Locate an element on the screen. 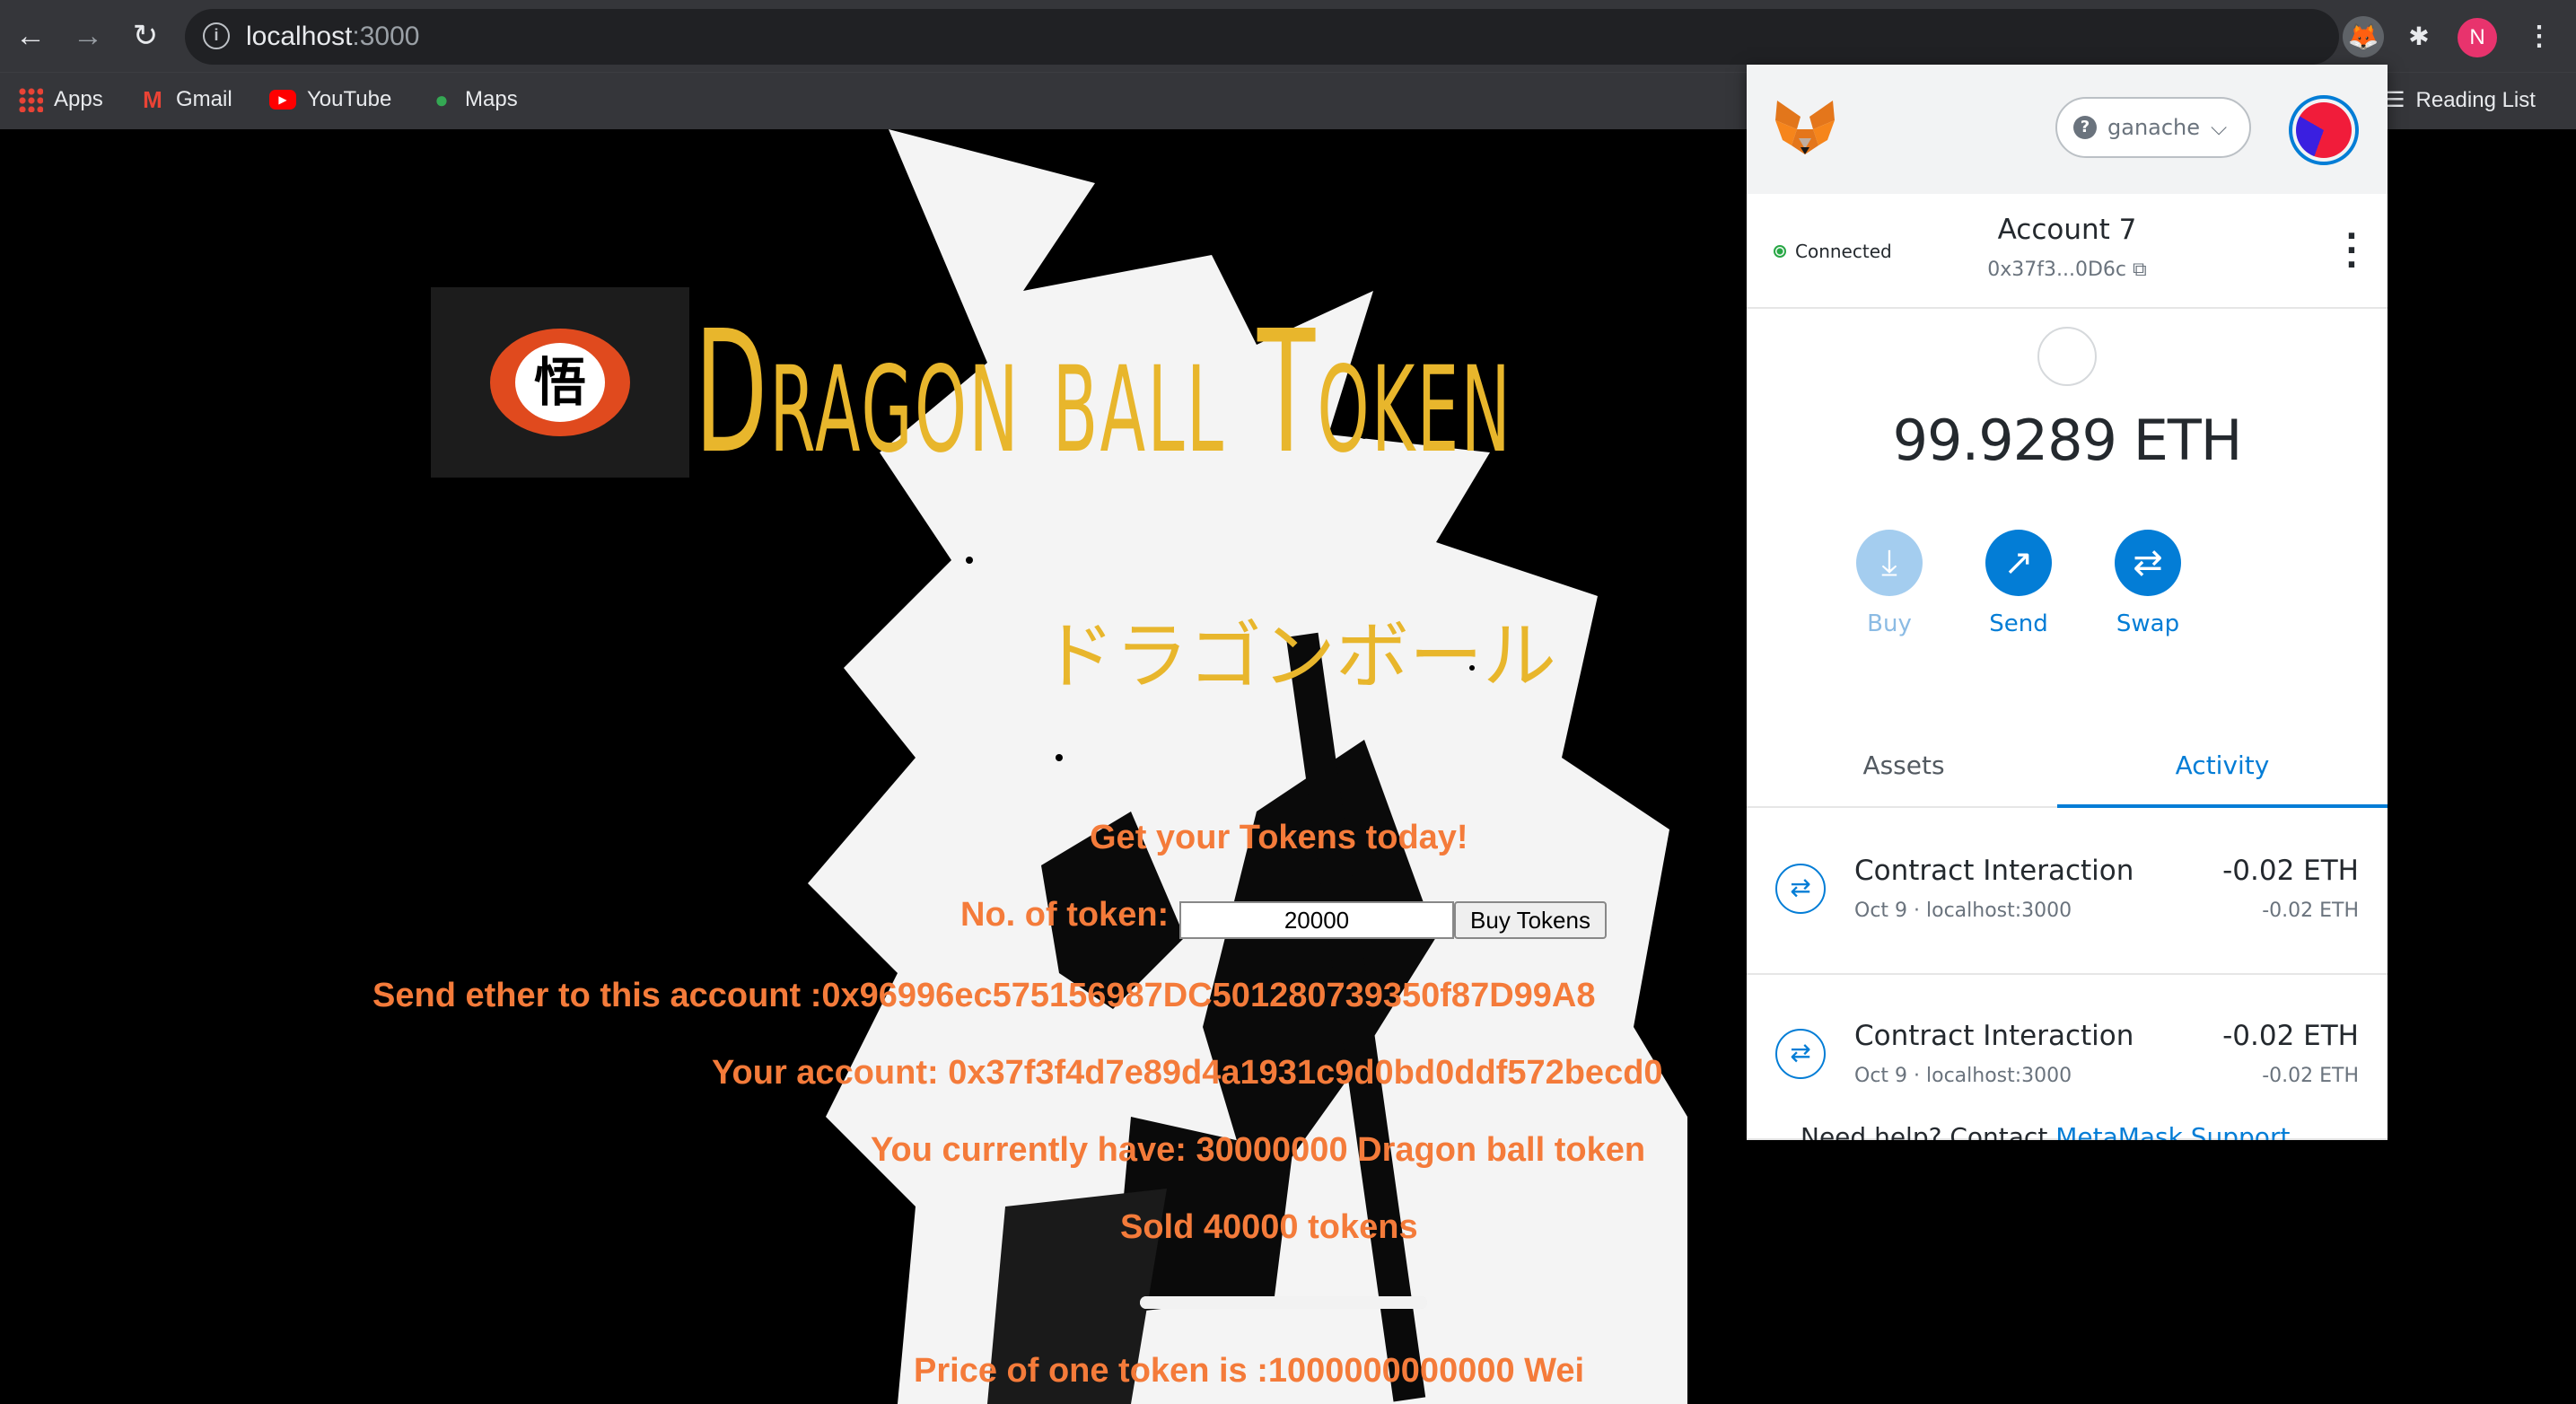 This screenshot has width=2576, height=1404. bookmark-label: YouTube is located at coordinates (349, 99).